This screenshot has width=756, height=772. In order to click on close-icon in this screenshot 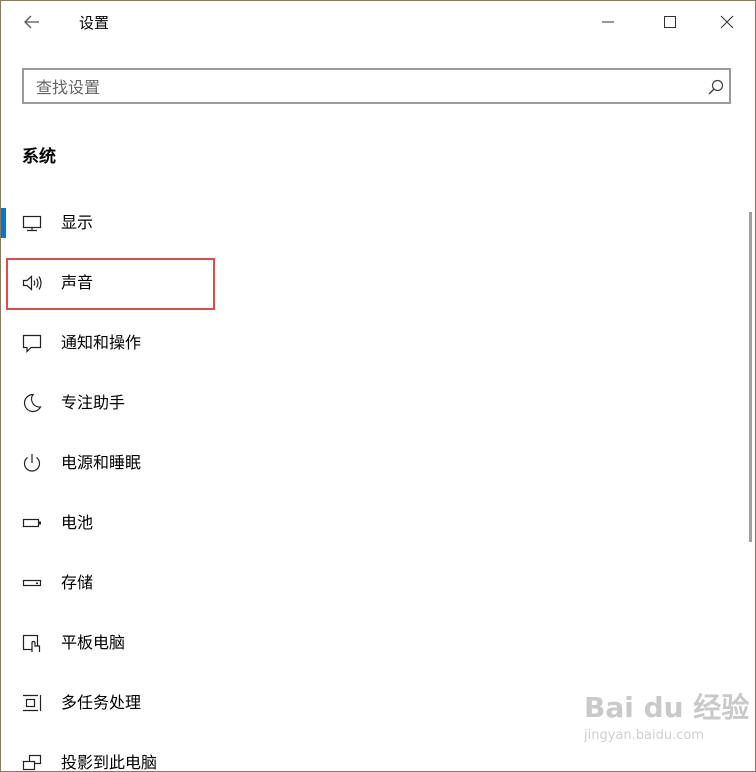, I will do `click(727, 22)`.